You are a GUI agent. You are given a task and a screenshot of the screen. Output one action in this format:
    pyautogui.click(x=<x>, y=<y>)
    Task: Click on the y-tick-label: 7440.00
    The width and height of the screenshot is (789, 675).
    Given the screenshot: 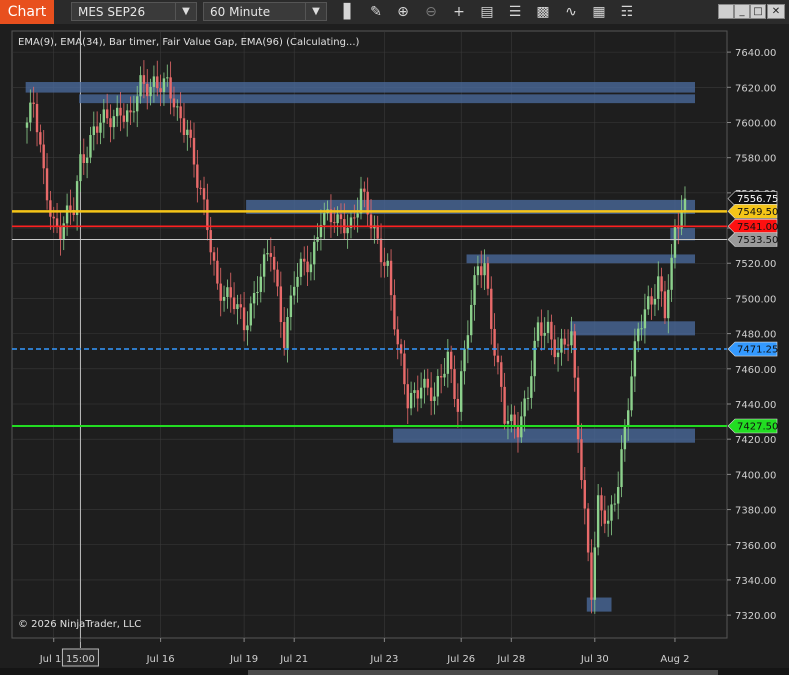 What is the action you would take?
    pyautogui.click(x=755, y=405)
    